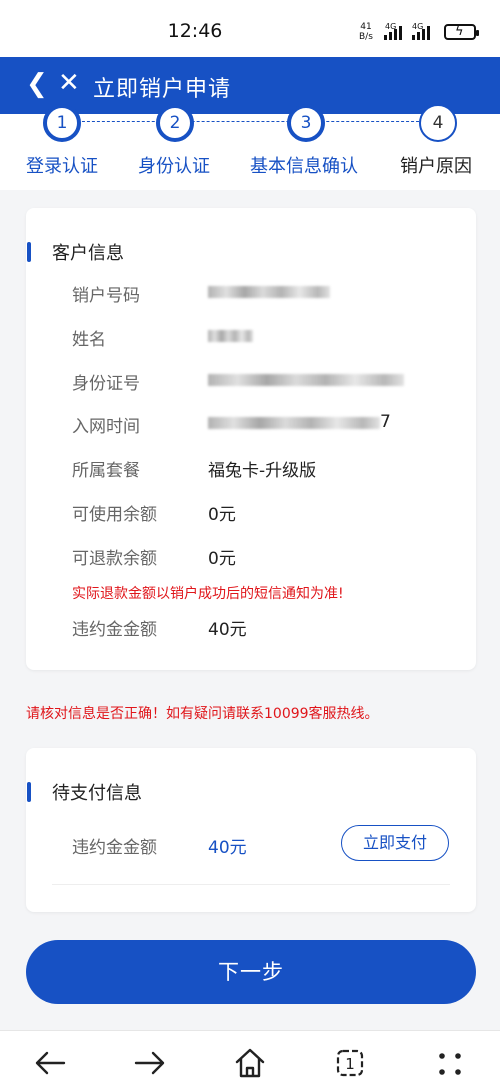 Image resolution: width=500 pixels, height=1091 pixels. Describe the element at coordinates (250, 85) in the screenshot. I see `app-header: ❮ ✕ 立即销户申请` at that location.